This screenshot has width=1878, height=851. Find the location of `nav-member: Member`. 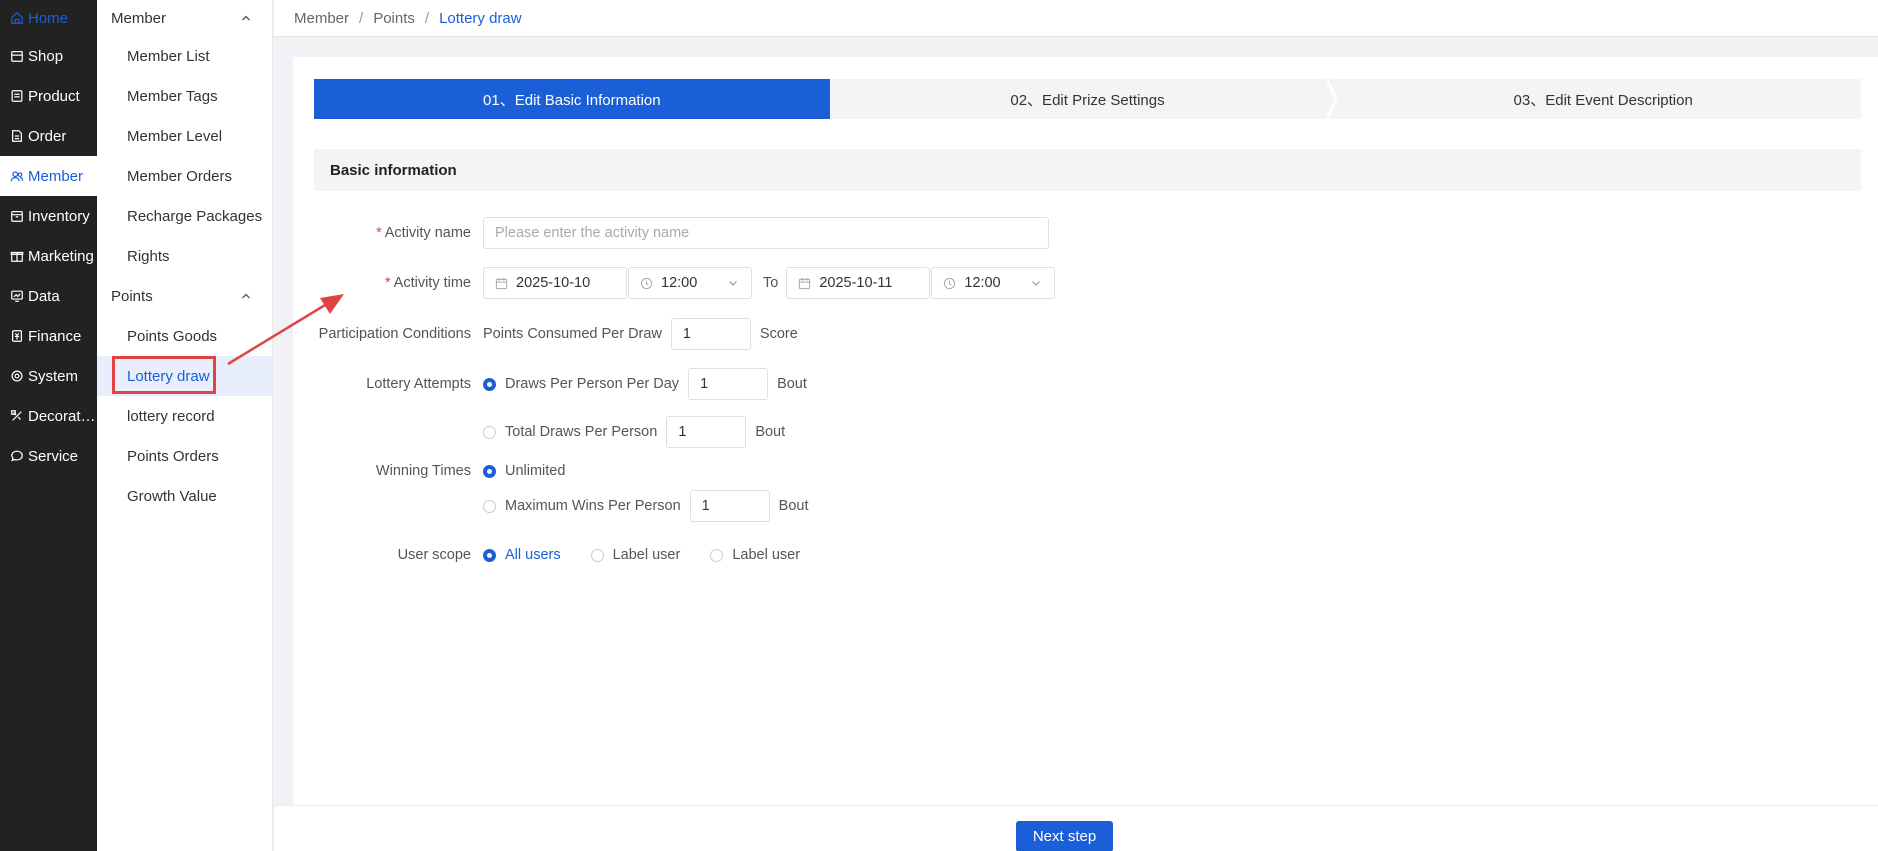

nav-member: Member is located at coordinates (48, 176).